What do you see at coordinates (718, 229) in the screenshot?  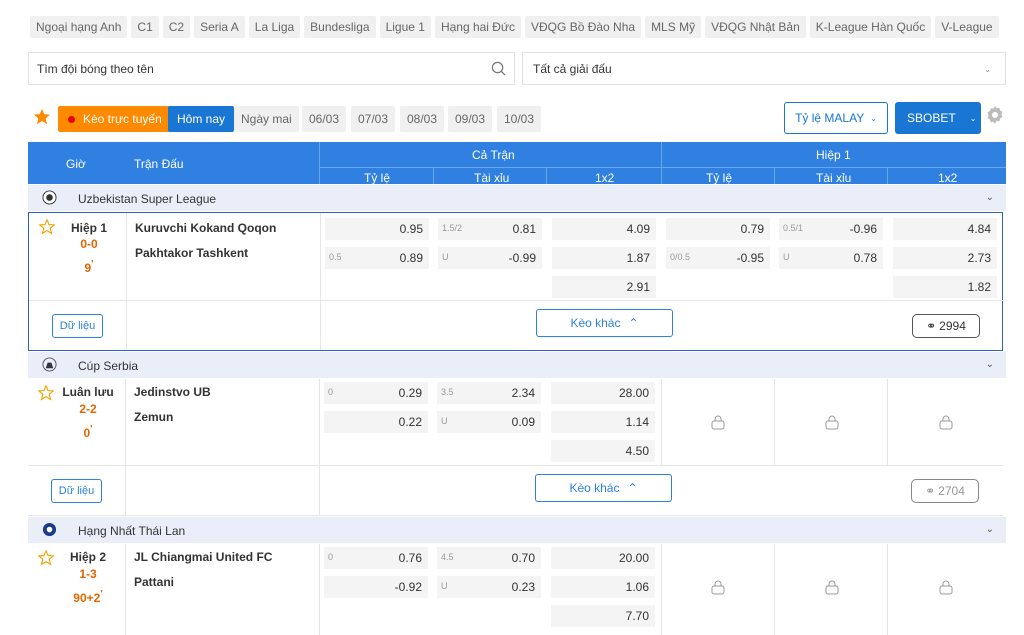 I see `odds-cell: 0.79` at bounding box center [718, 229].